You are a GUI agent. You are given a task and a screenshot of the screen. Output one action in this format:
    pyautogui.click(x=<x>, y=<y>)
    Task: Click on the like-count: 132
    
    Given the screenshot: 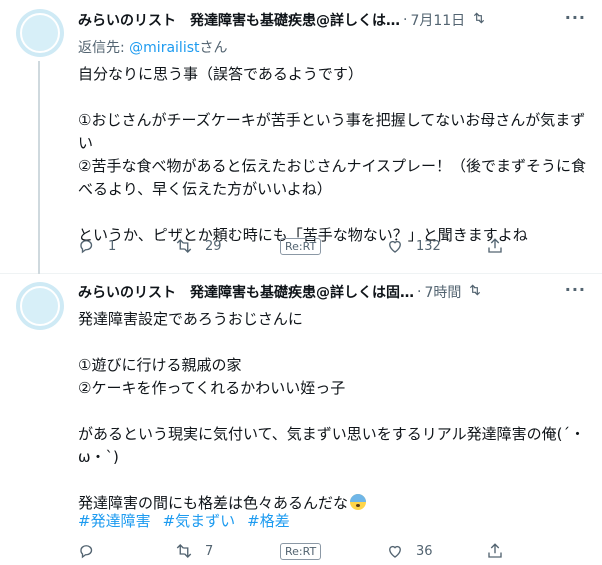 What is the action you would take?
    pyautogui.click(x=428, y=246)
    